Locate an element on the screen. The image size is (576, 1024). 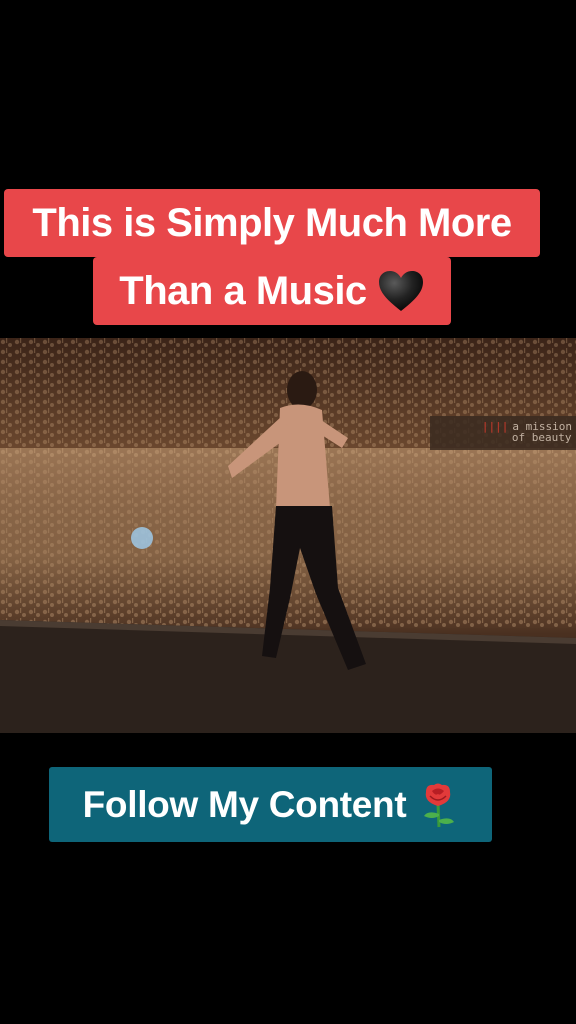
watermark-line-2: of beauty is located at coordinates (541, 437).